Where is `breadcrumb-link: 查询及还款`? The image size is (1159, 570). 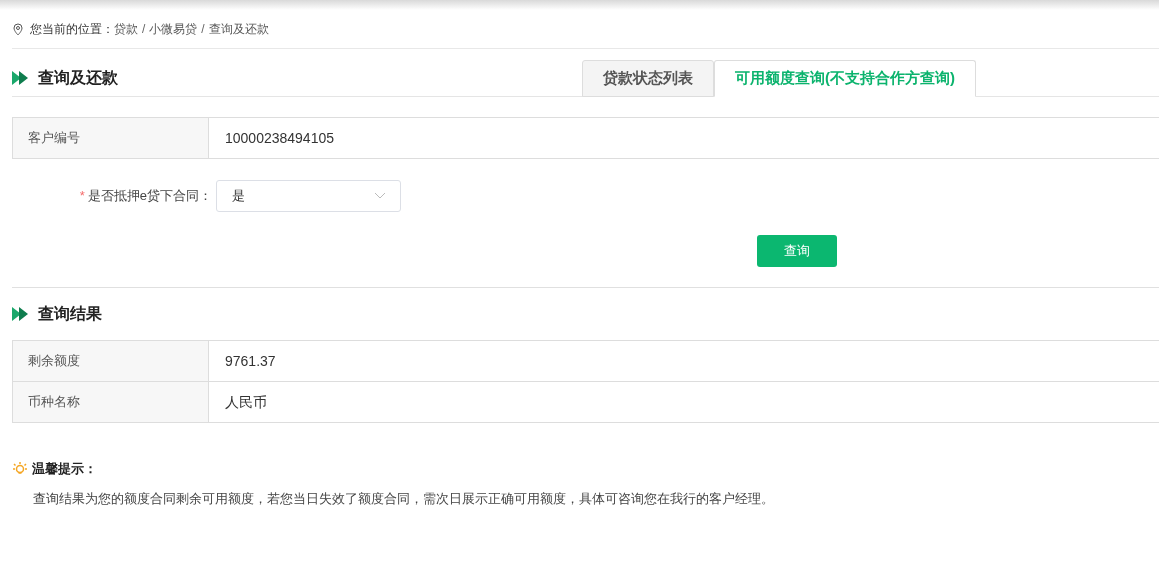 breadcrumb-link: 查询及还款 is located at coordinates (238, 29).